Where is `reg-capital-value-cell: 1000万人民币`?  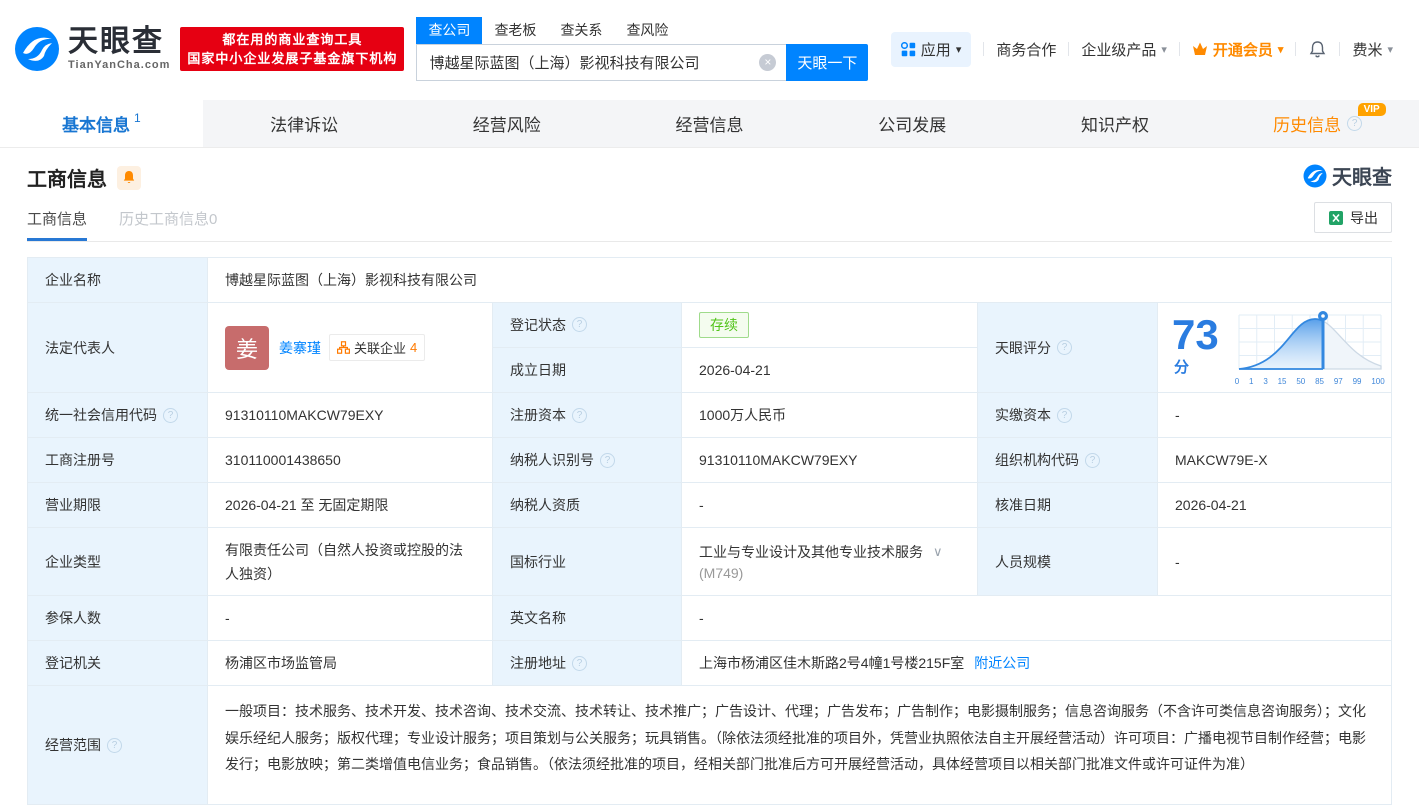 reg-capital-value-cell: 1000万人民币 is located at coordinates (830, 415).